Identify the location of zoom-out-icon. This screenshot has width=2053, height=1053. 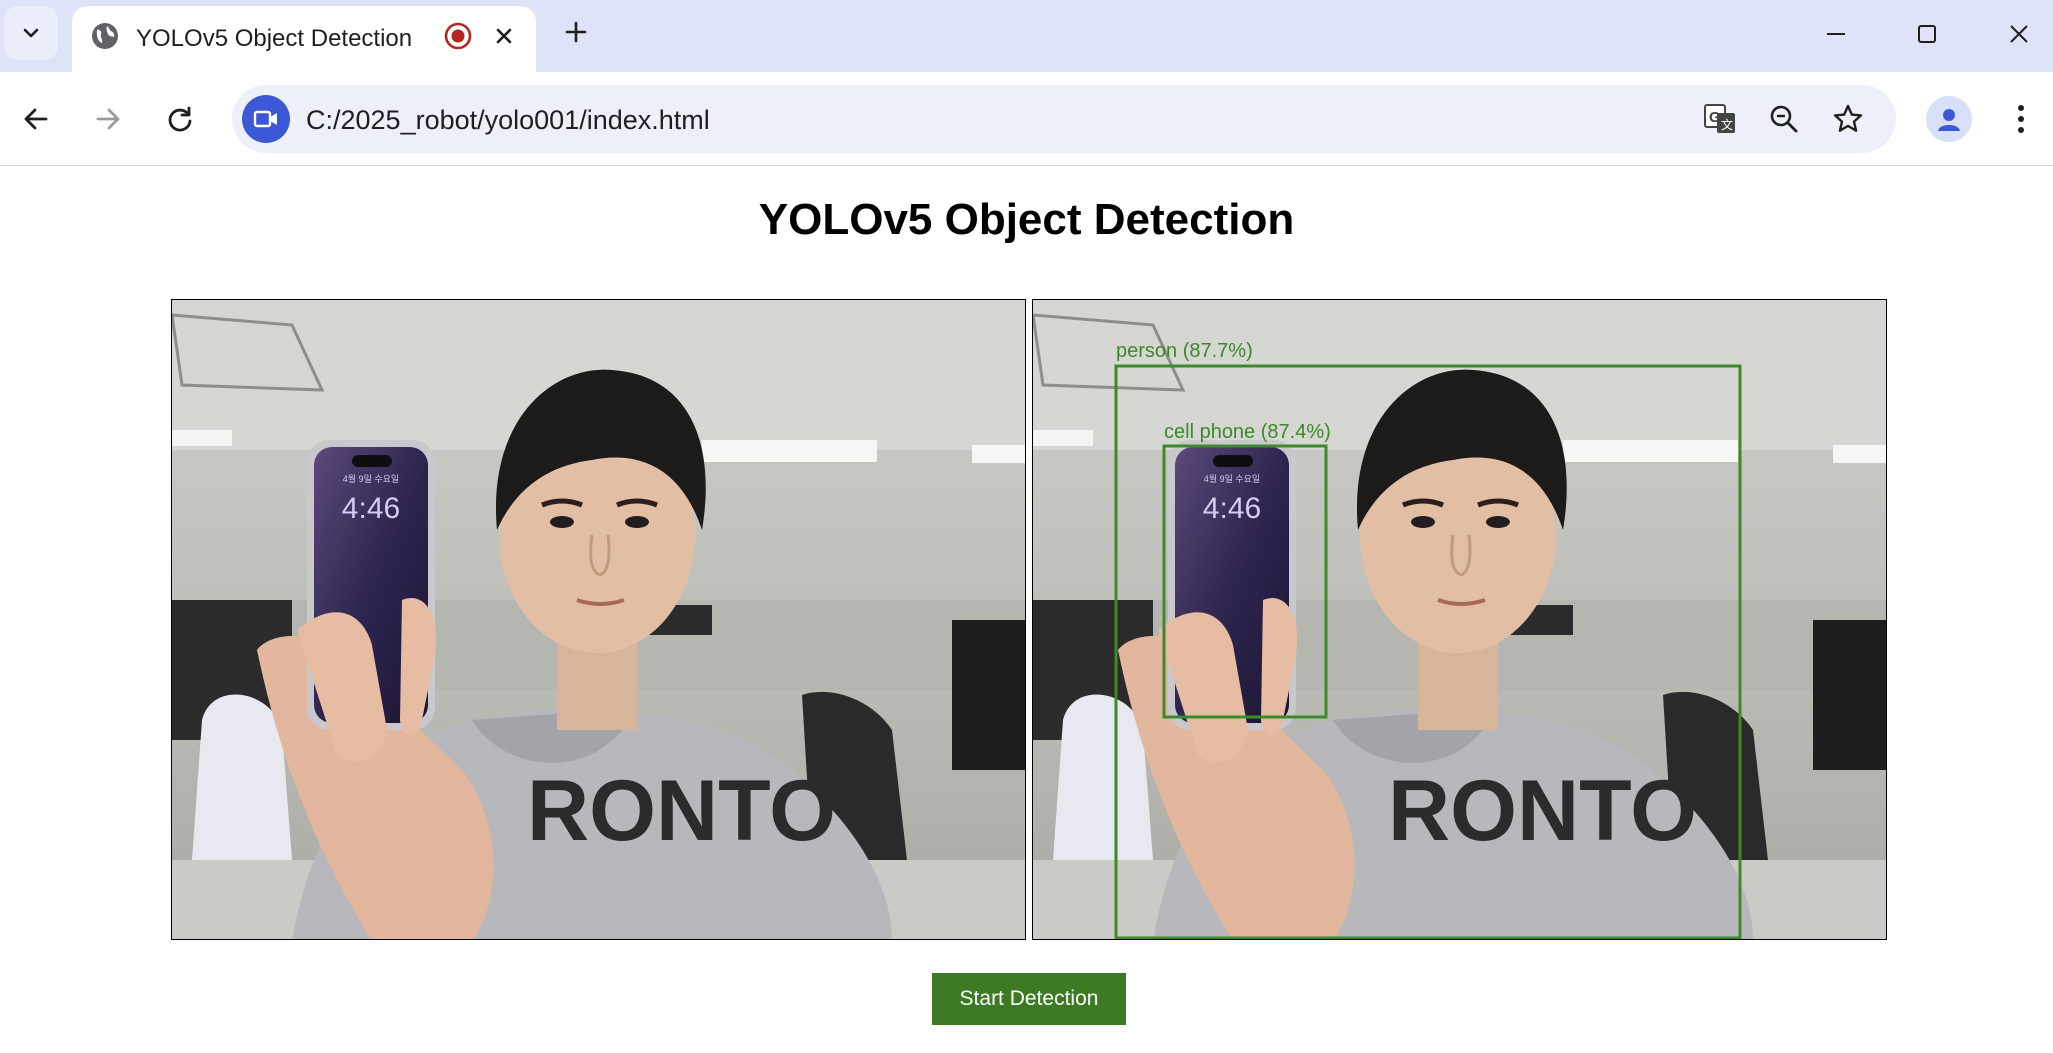
(1784, 119).